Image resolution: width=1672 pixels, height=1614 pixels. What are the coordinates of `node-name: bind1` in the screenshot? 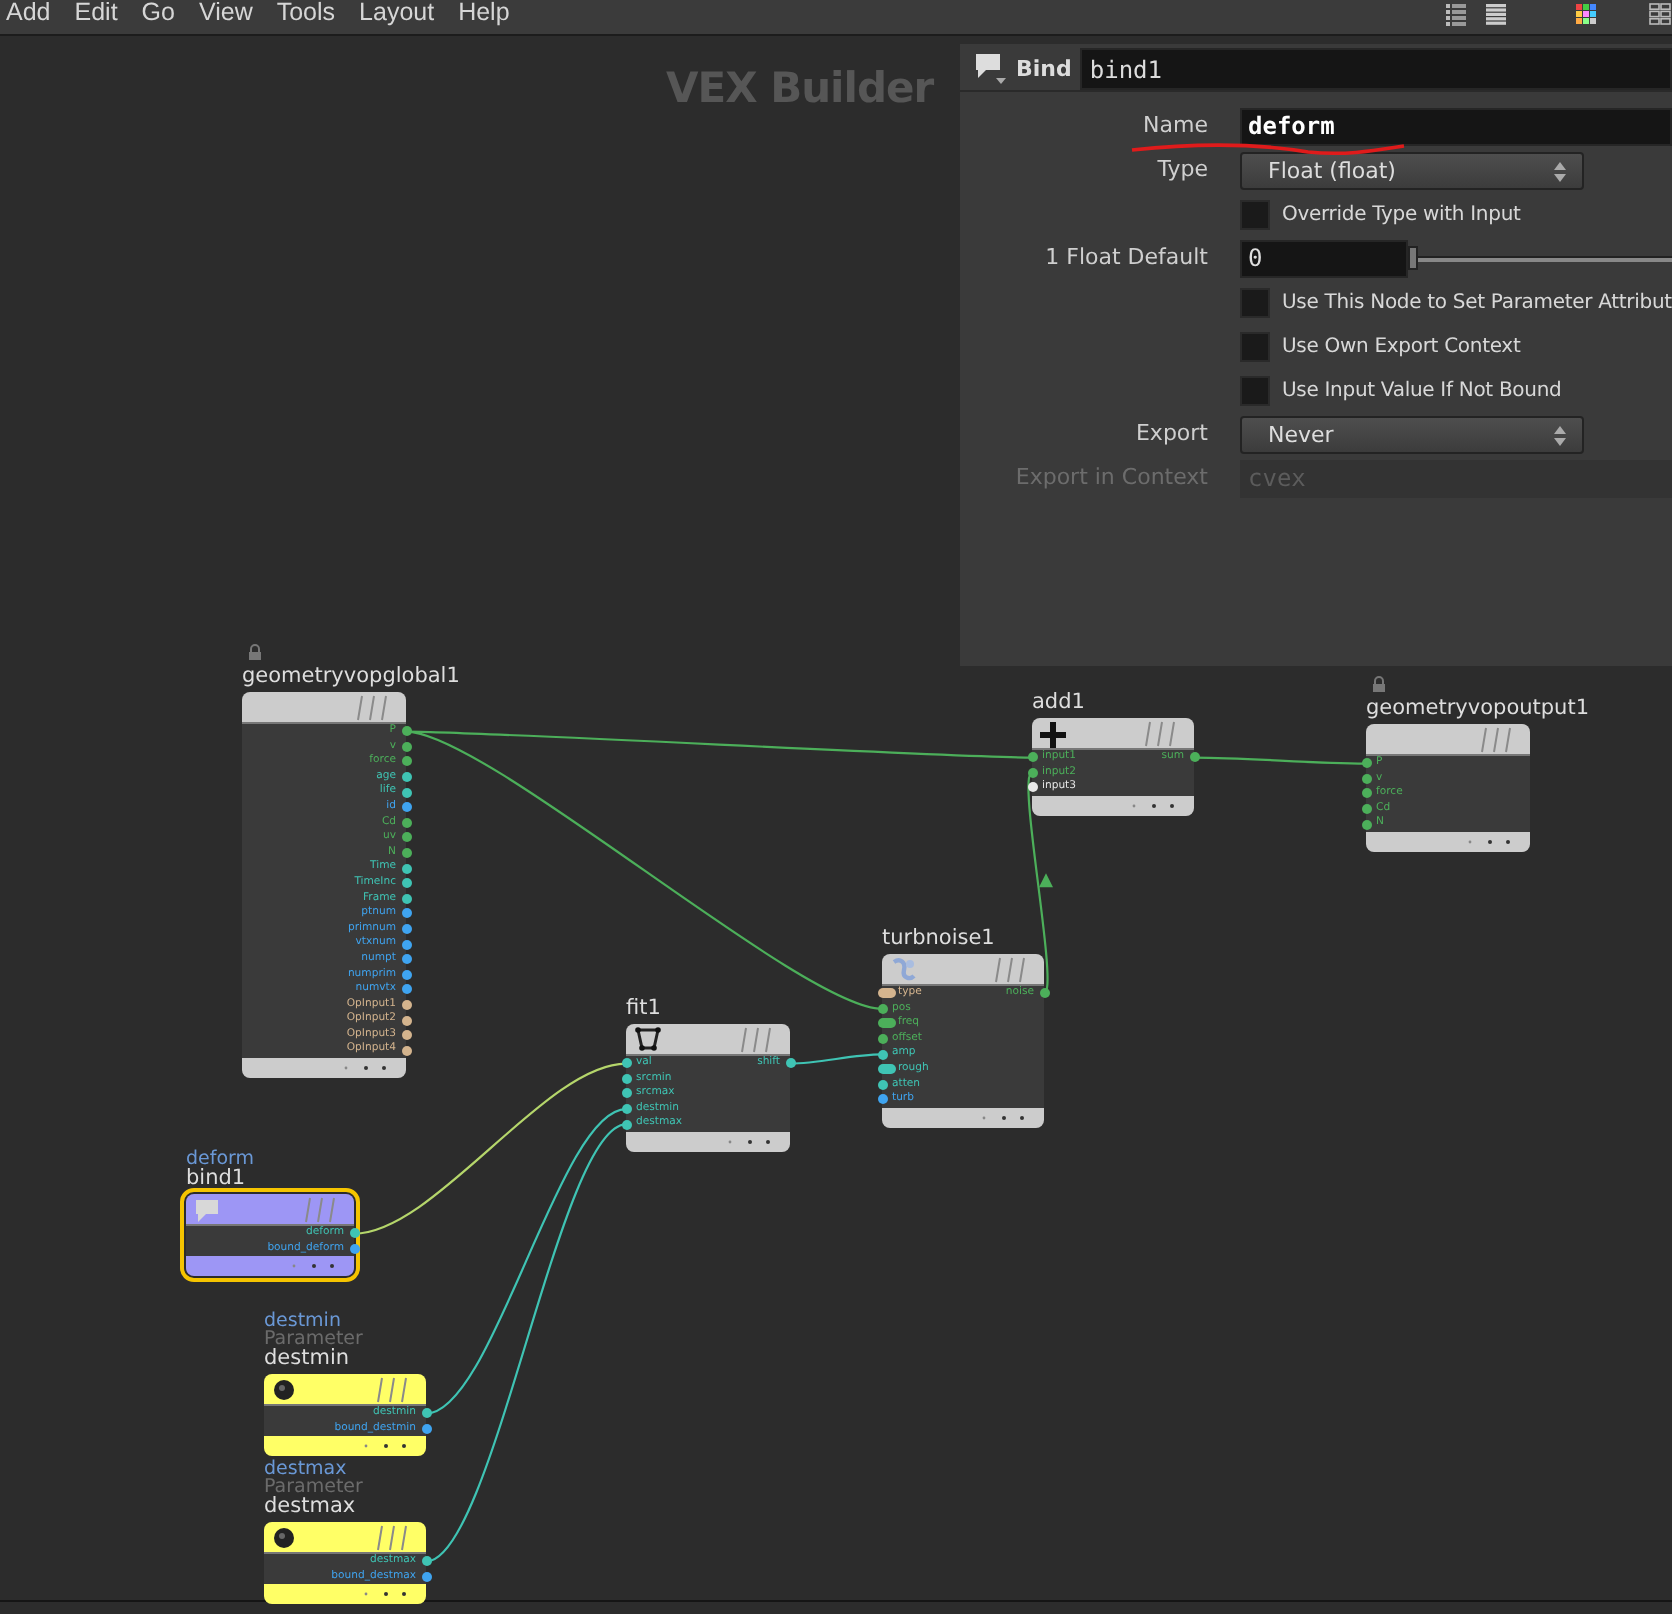 It's located at (220, 1179).